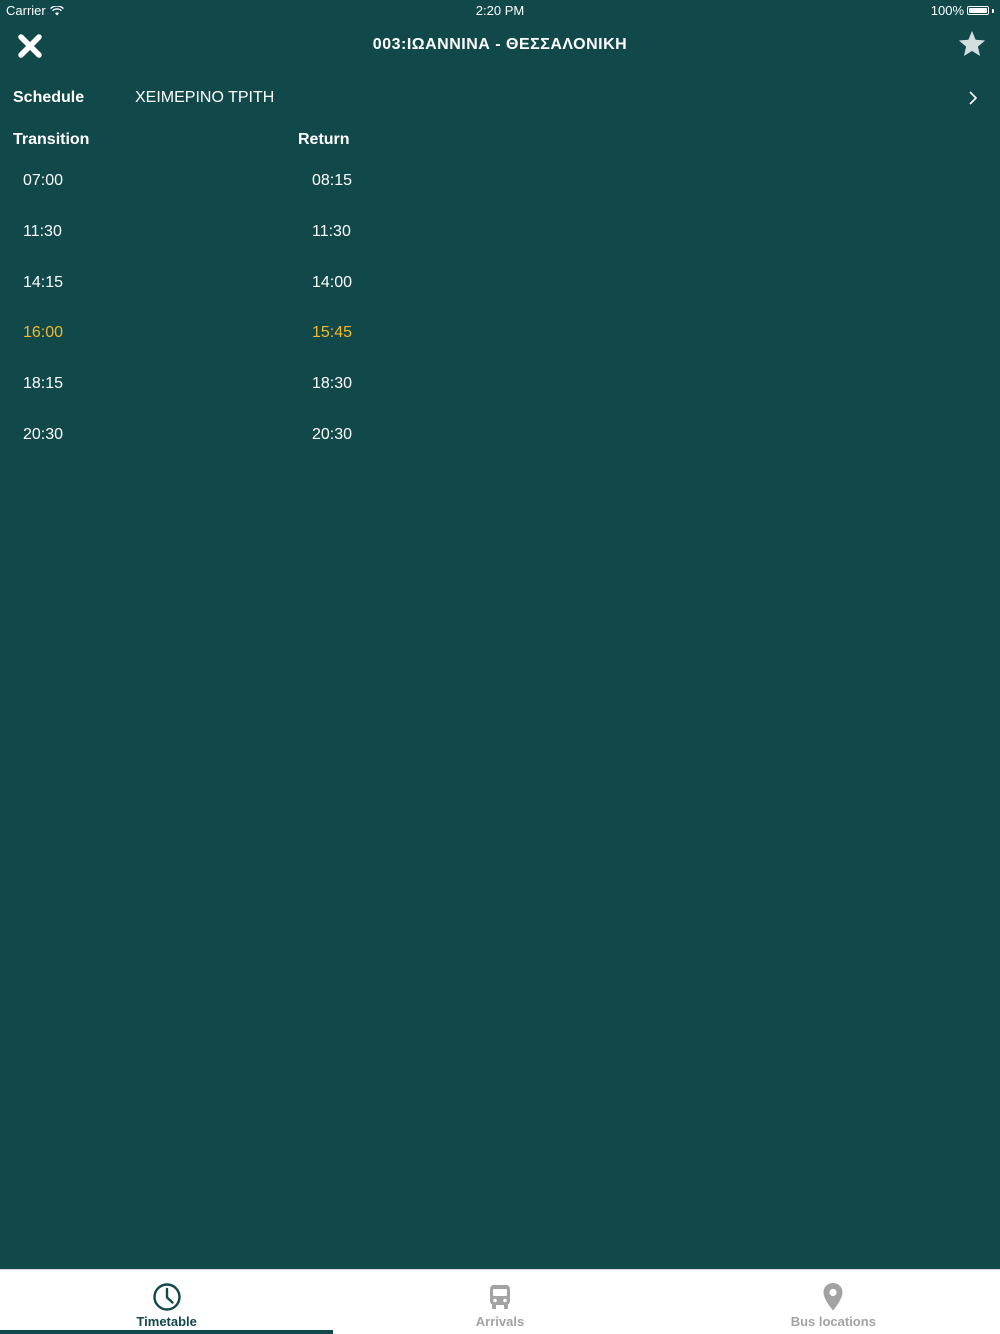  What do you see at coordinates (500, 1321) in the screenshot?
I see `tab-label: Arrivals` at bounding box center [500, 1321].